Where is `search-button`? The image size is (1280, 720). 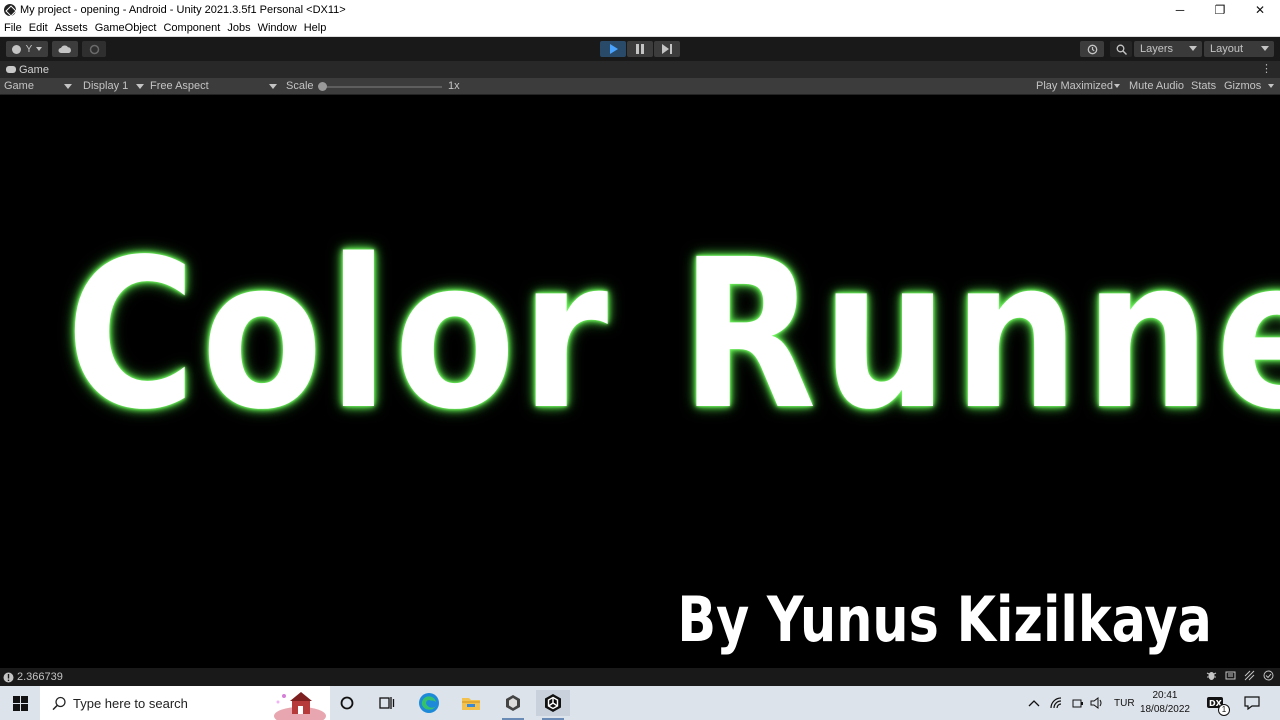 search-button is located at coordinates (1121, 49).